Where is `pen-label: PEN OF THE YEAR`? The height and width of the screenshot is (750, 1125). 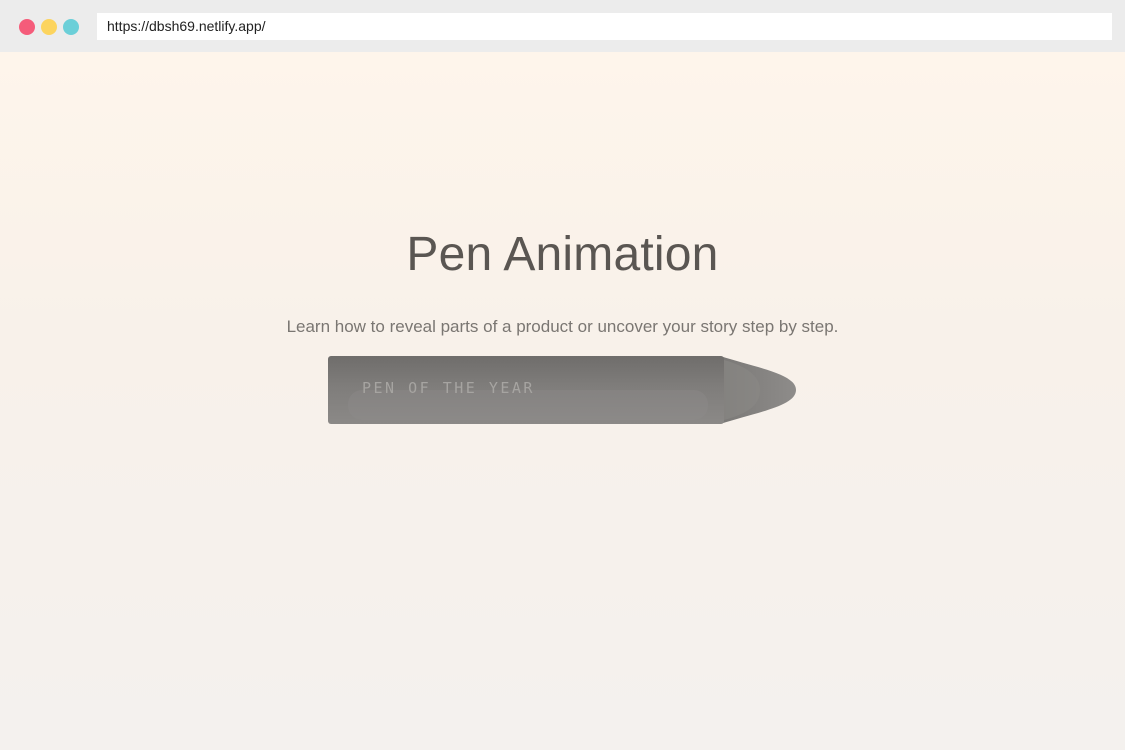
pen-label: PEN OF THE YEAR is located at coordinates (448, 388).